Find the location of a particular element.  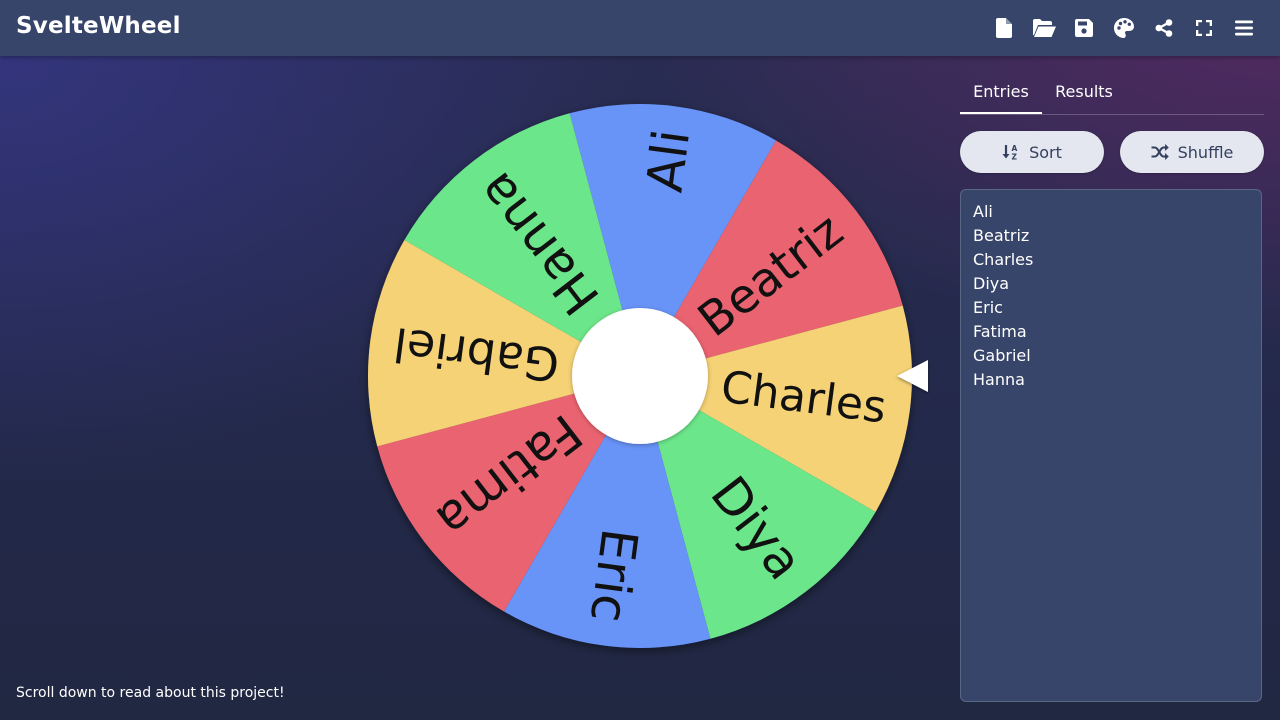

shuffle-icon is located at coordinates (1160, 152).